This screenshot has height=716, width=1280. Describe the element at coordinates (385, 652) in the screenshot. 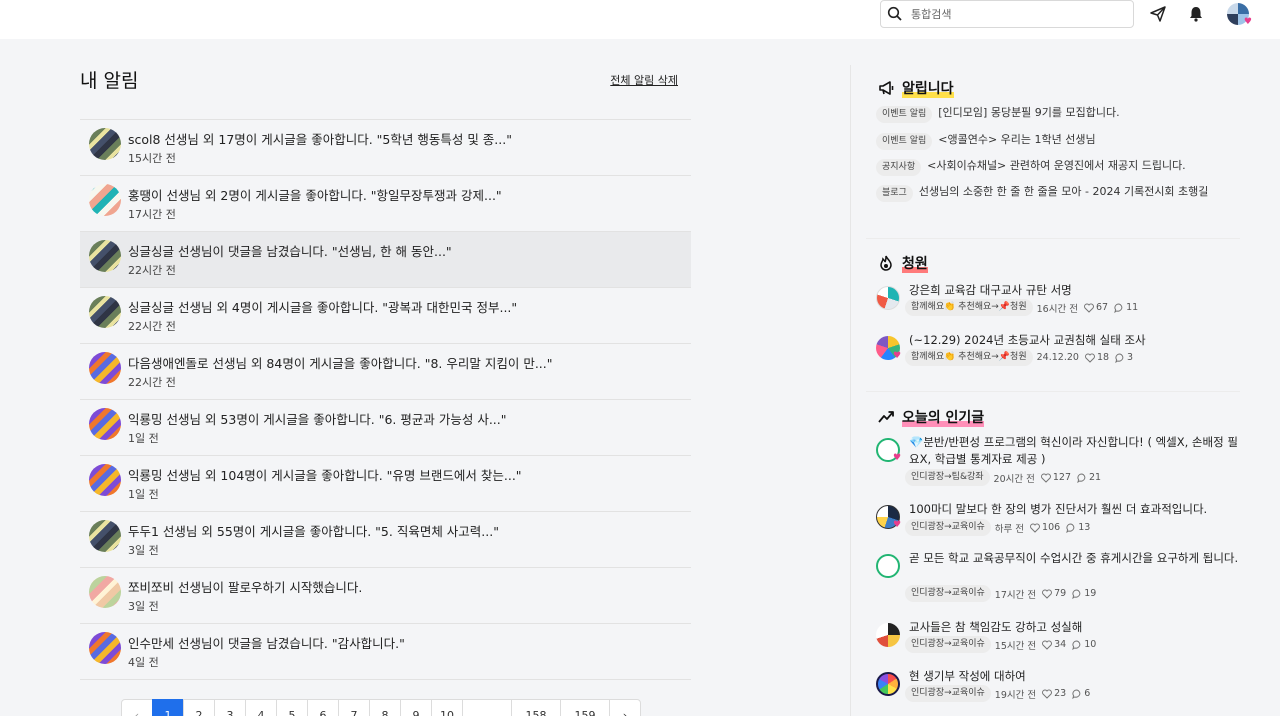

I see `notification-item: 인수만세 선생님이 댓글을 남겼습니다. "감사합니다." 4일 전` at that location.